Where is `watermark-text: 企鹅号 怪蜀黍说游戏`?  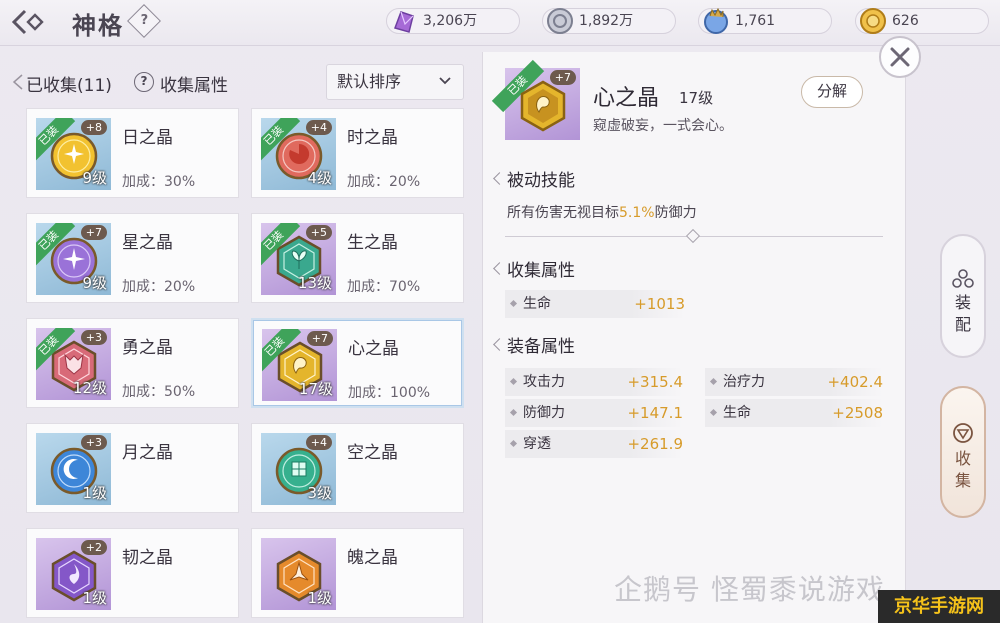 watermark-text: 企鹅号 怪蜀黍说游戏 is located at coordinates (749, 589).